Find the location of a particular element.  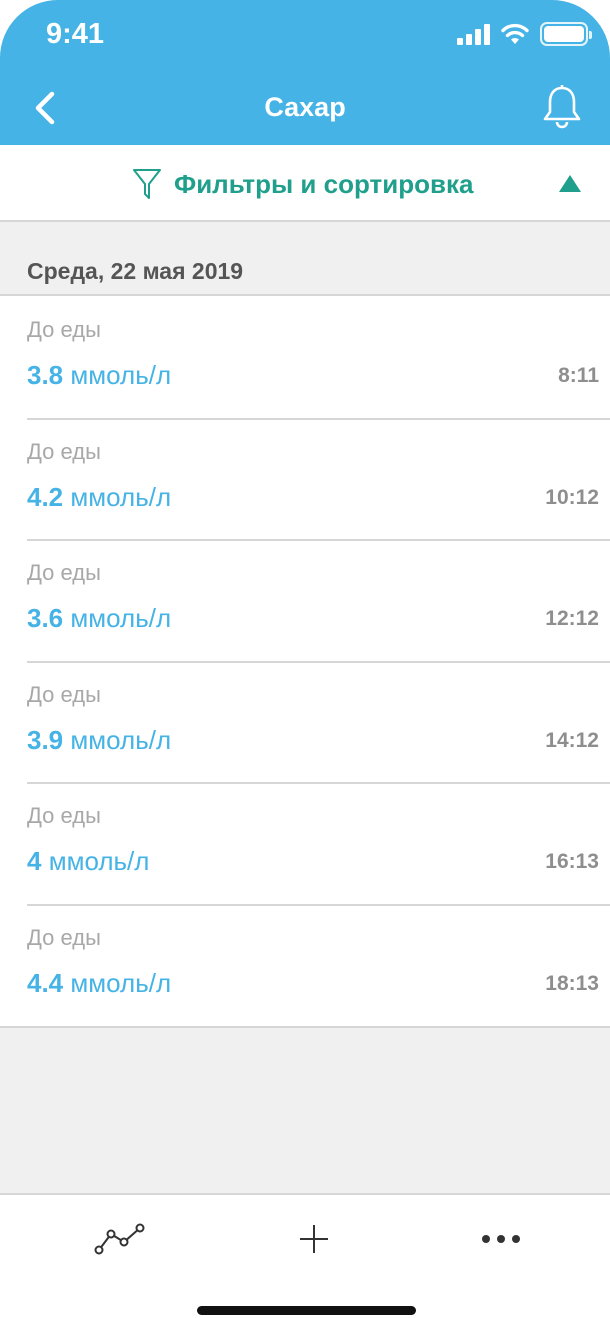

measurement-row: До еды 4 ммоль/л 16:13 is located at coordinates (305, 843).